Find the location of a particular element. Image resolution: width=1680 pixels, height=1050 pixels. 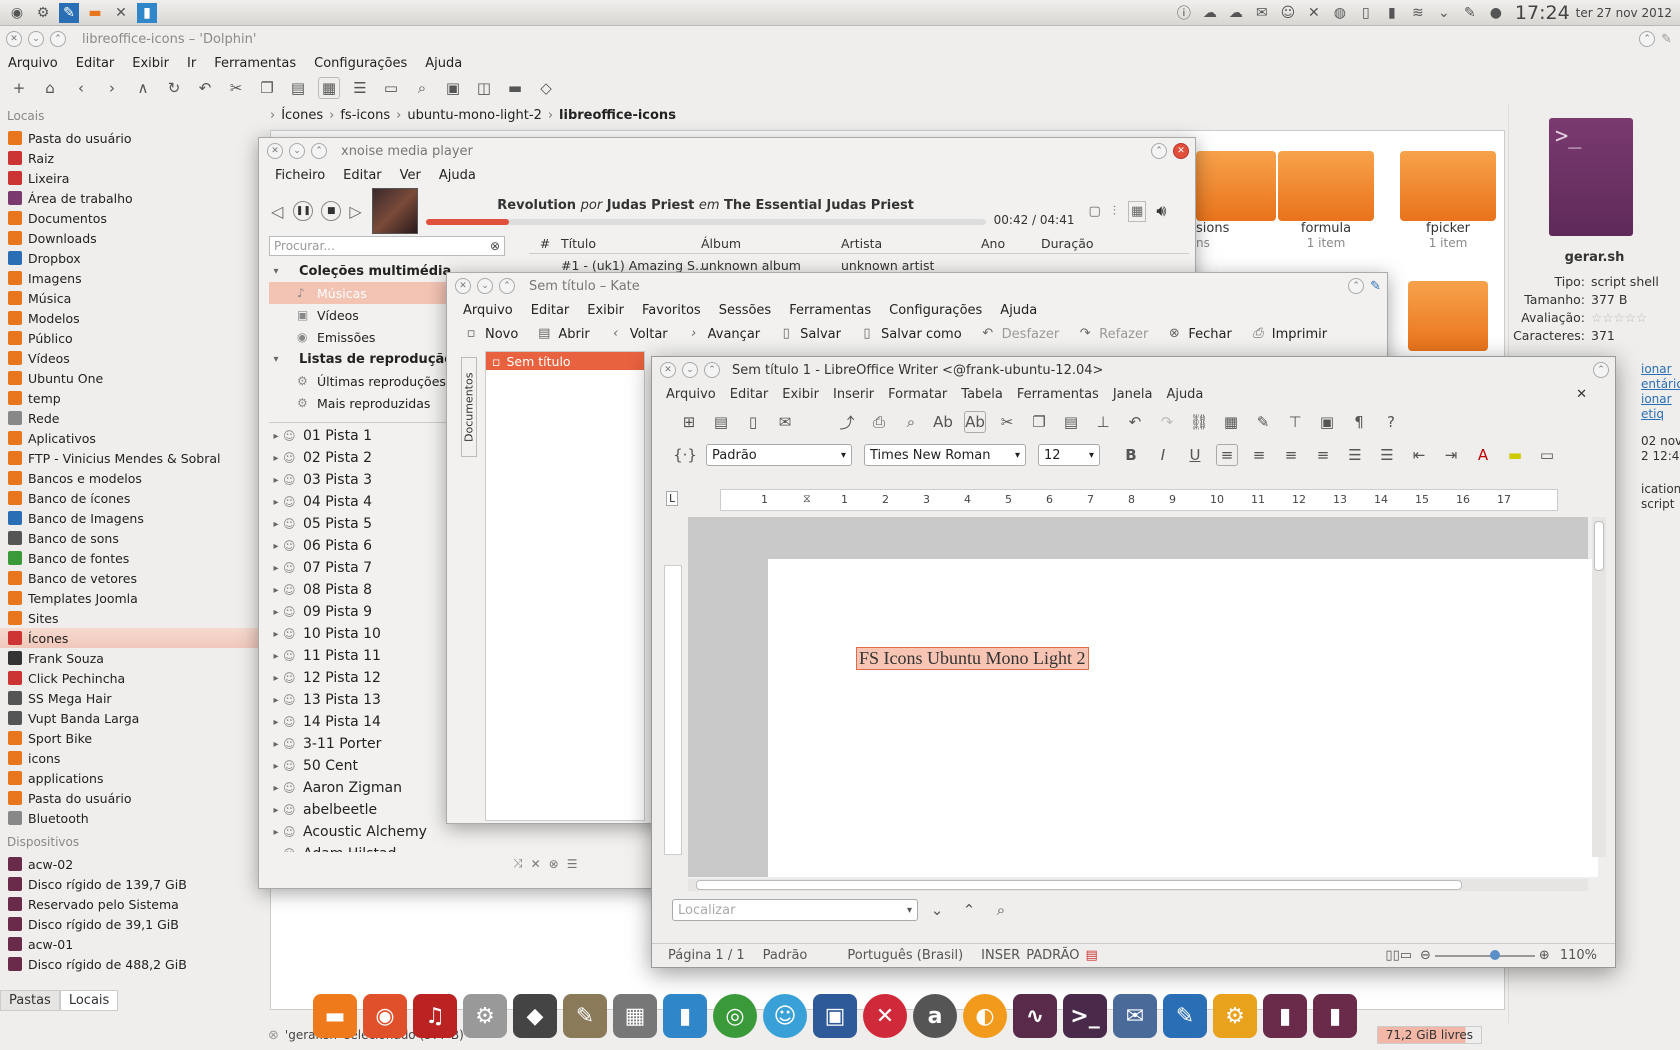

clear-icon: ⊗ is located at coordinates (554, 864).